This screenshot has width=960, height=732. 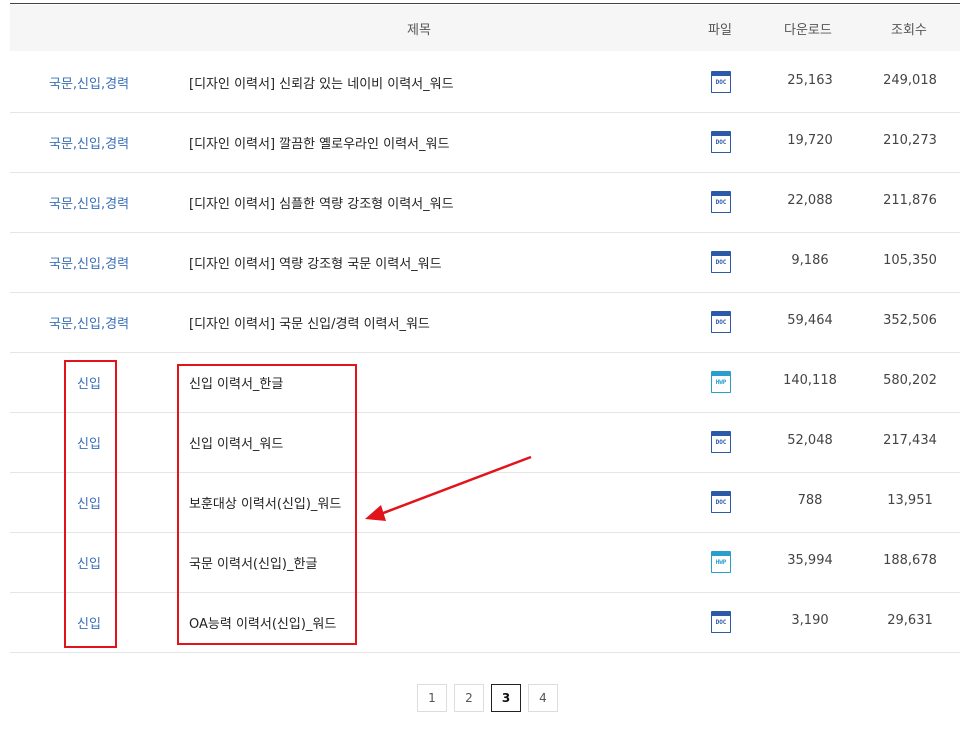 What do you see at coordinates (448, 488) in the screenshot?
I see `annotation-arrow-icon` at bounding box center [448, 488].